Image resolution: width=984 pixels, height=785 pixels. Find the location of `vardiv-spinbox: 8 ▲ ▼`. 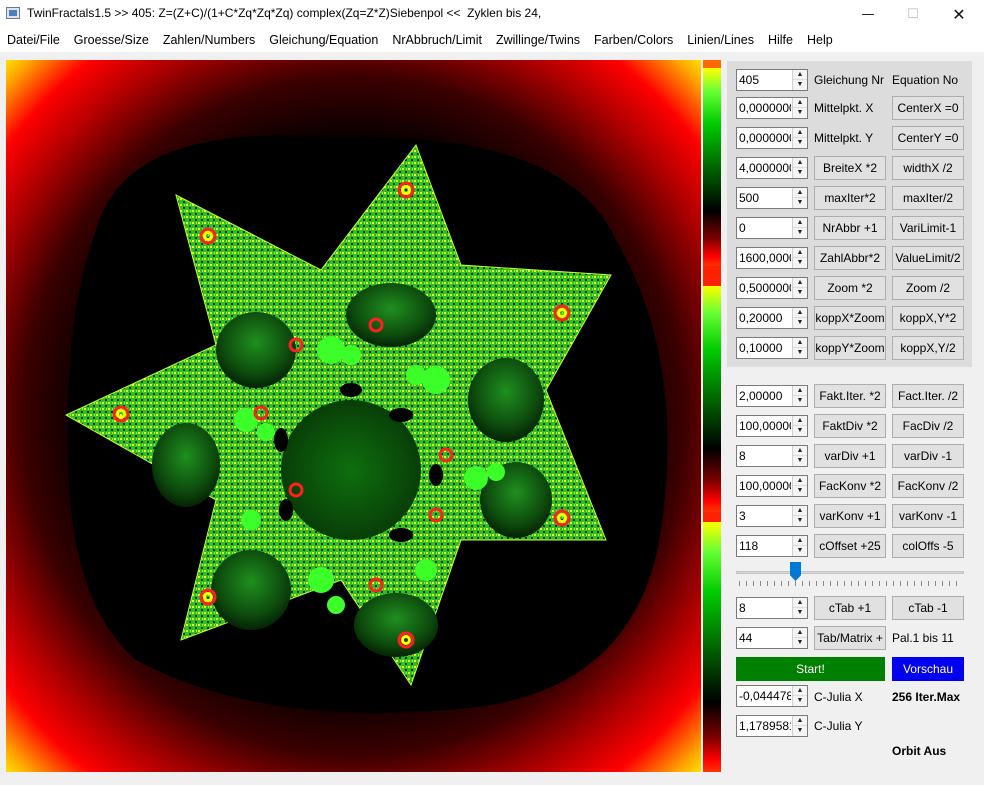

vardiv-spinbox: 8 ▲ ▼ is located at coordinates (772, 456).